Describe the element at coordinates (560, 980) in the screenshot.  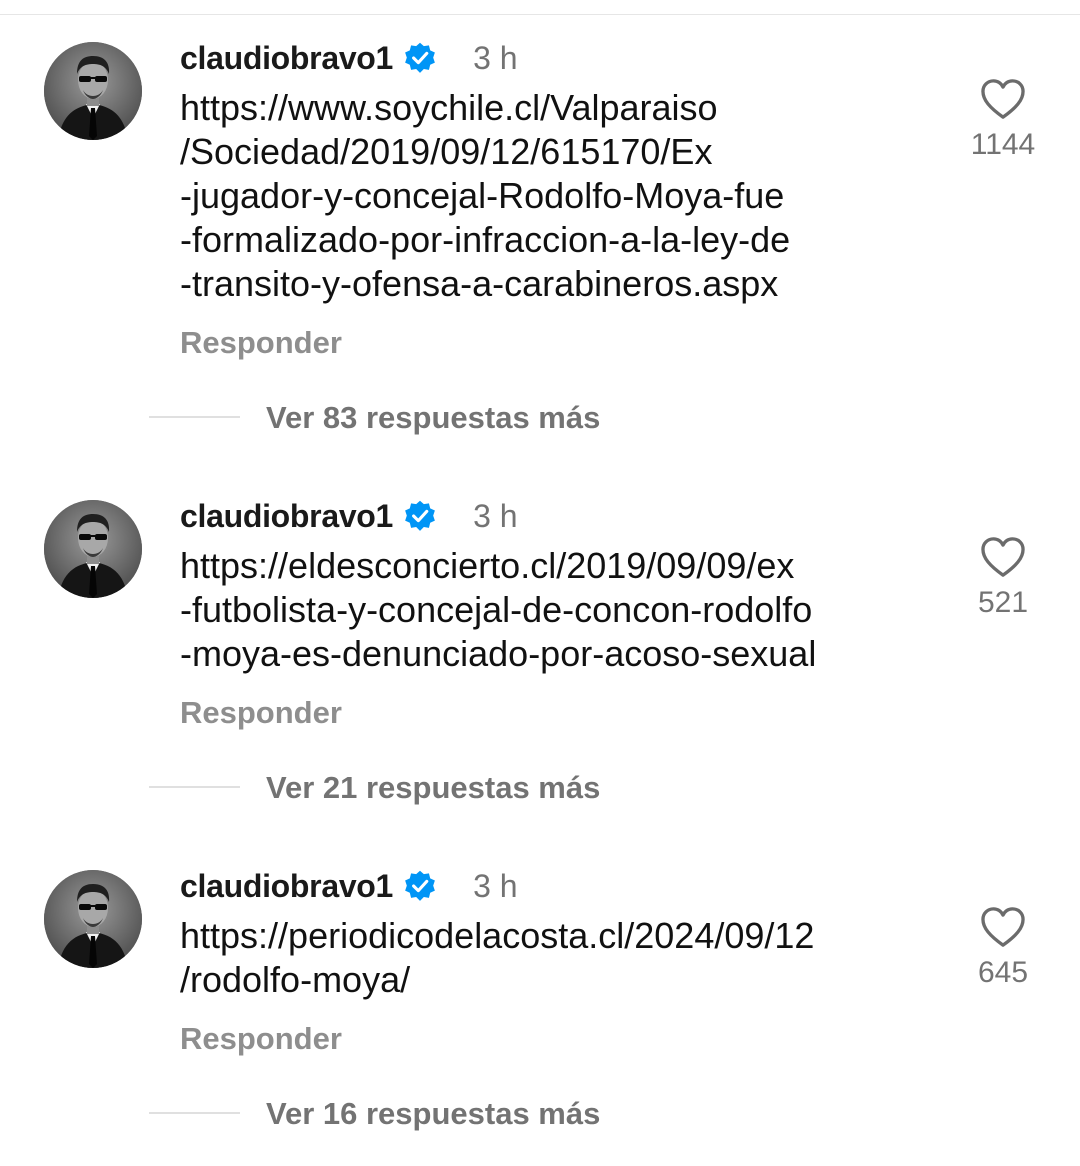
I see `comment-text-line: /rodolfo-moya/` at that location.